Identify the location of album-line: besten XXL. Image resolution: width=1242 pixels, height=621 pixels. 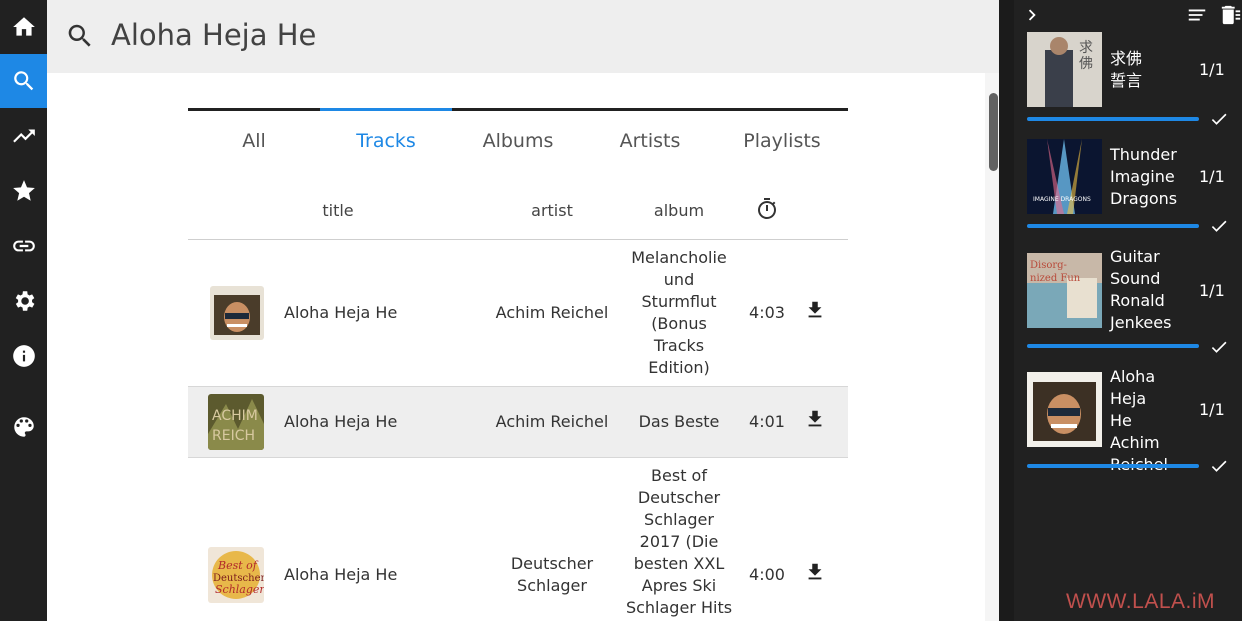
(679, 563).